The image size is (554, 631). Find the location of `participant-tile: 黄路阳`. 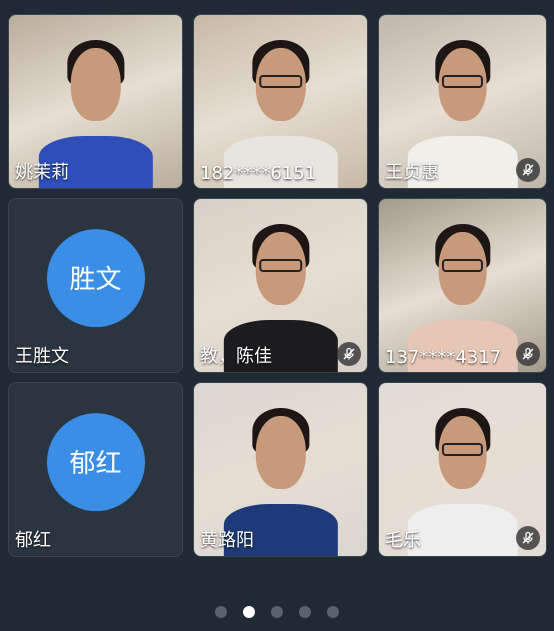

participant-tile: 黄路阳 is located at coordinates (280, 469).